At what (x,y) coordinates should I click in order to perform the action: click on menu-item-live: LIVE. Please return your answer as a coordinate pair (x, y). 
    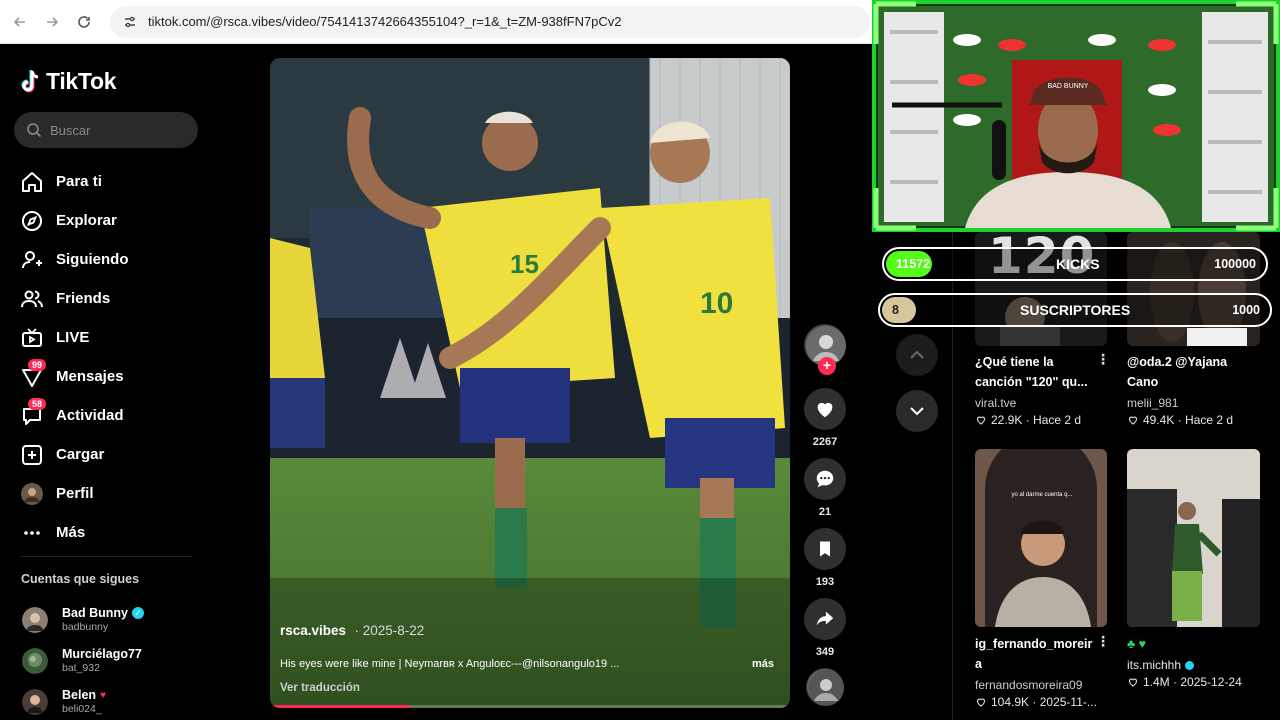
    Looking at the image, I should click on (118, 337).